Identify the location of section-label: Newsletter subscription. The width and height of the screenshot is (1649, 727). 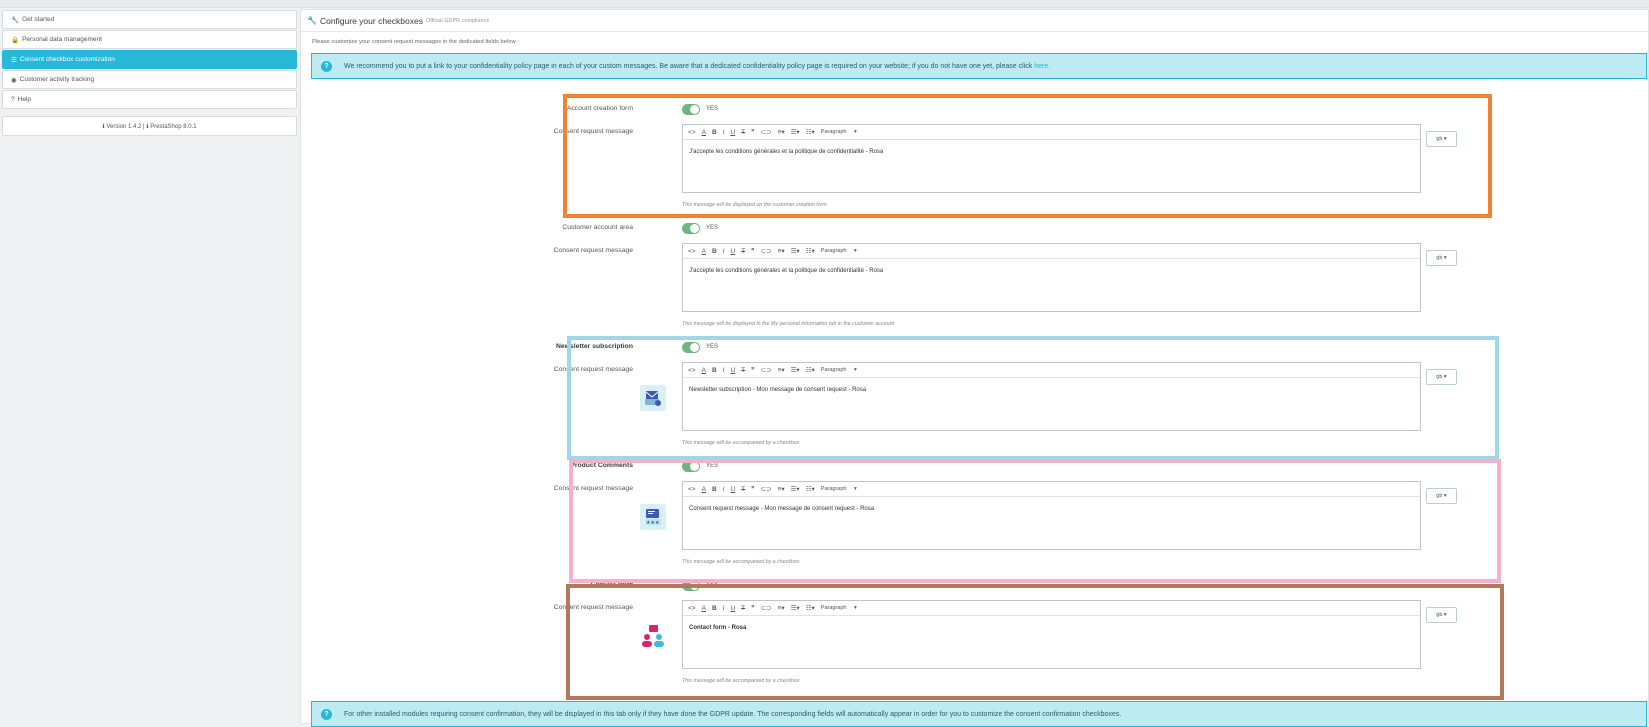
(594, 346).